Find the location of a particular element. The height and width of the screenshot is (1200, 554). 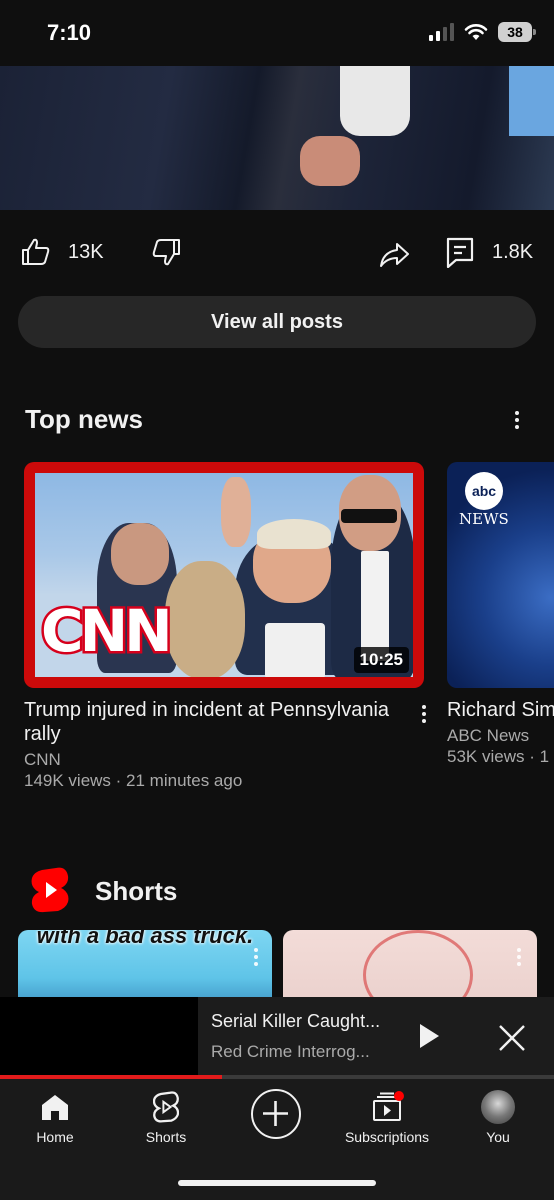

create-button is located at coordinates (276, 1114).